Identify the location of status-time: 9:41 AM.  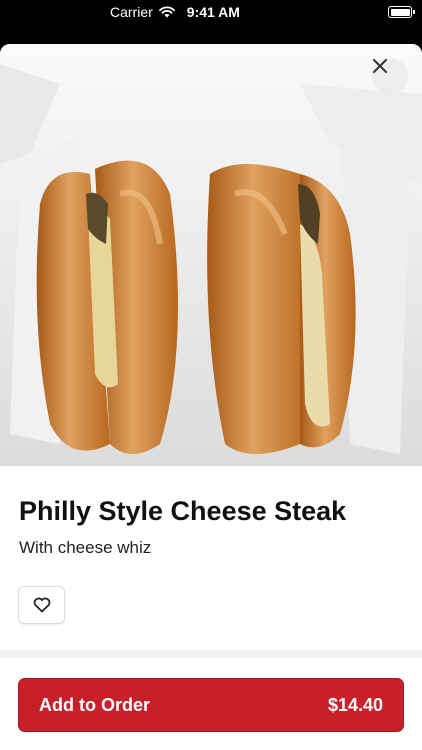
(213, 12).